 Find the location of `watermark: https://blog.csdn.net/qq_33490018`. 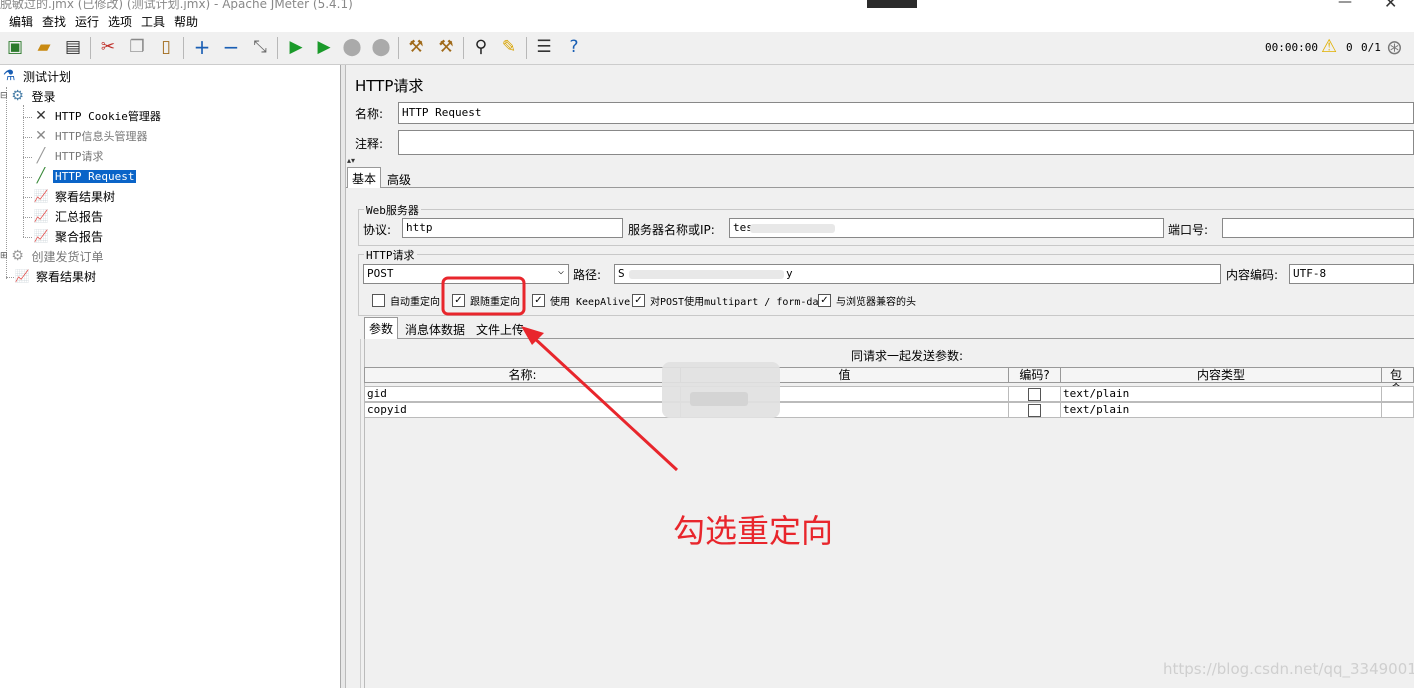

watermark: https://blog.csdn.net/qq_33490018 is located at coordinates (1288, 669).